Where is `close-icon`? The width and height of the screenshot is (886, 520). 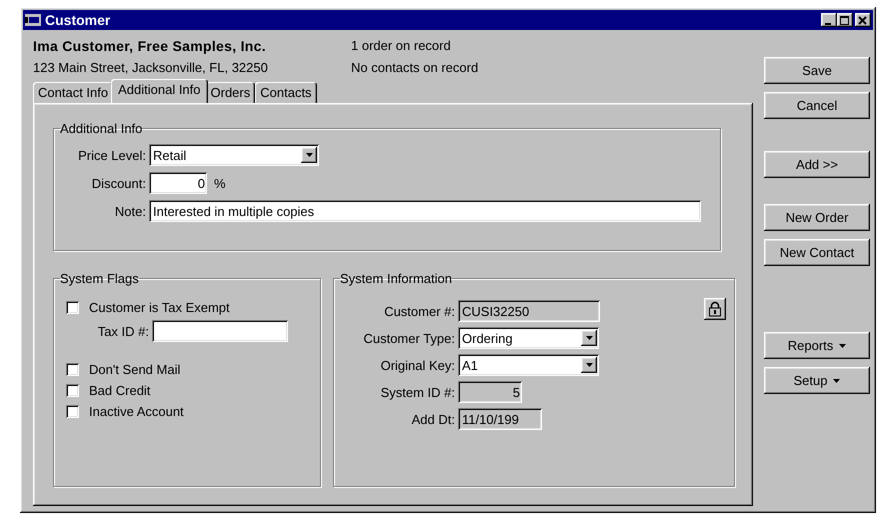 close-icon is located at coordinates (863, 20).